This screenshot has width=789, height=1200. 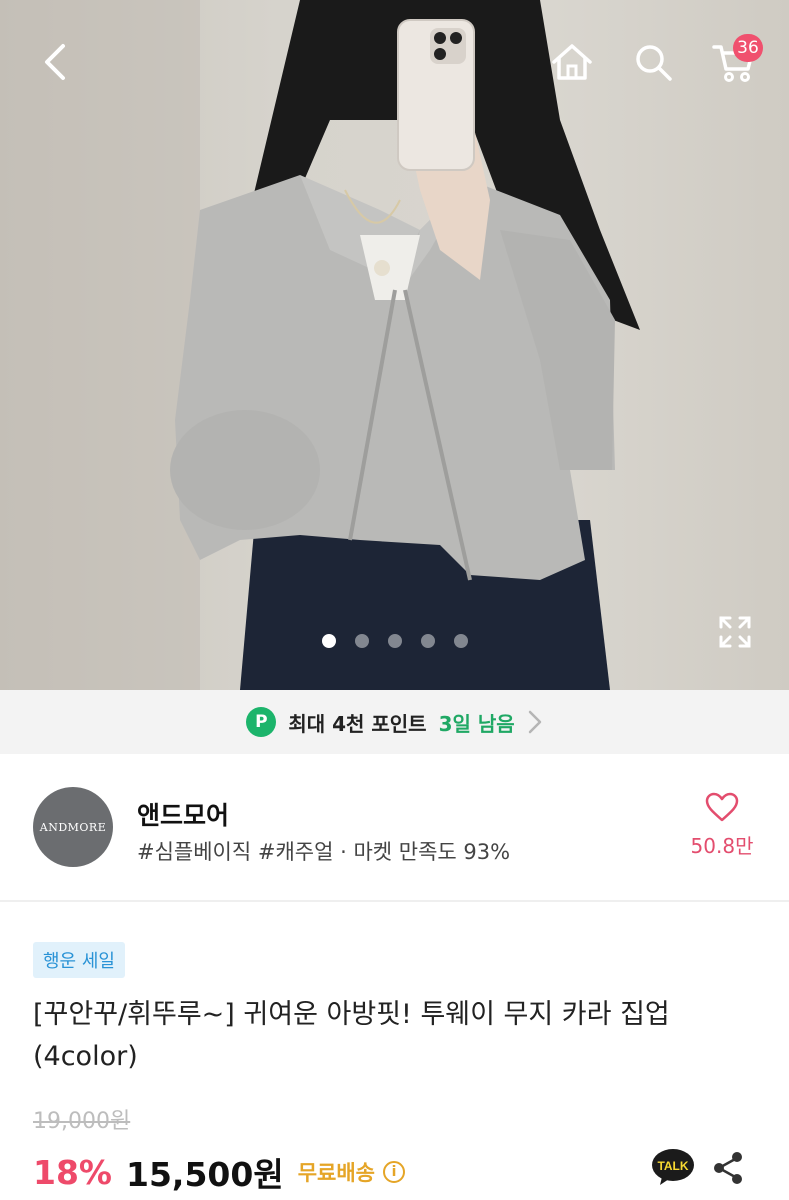 I want to click on heart-icon, so click(x=722, y=807).